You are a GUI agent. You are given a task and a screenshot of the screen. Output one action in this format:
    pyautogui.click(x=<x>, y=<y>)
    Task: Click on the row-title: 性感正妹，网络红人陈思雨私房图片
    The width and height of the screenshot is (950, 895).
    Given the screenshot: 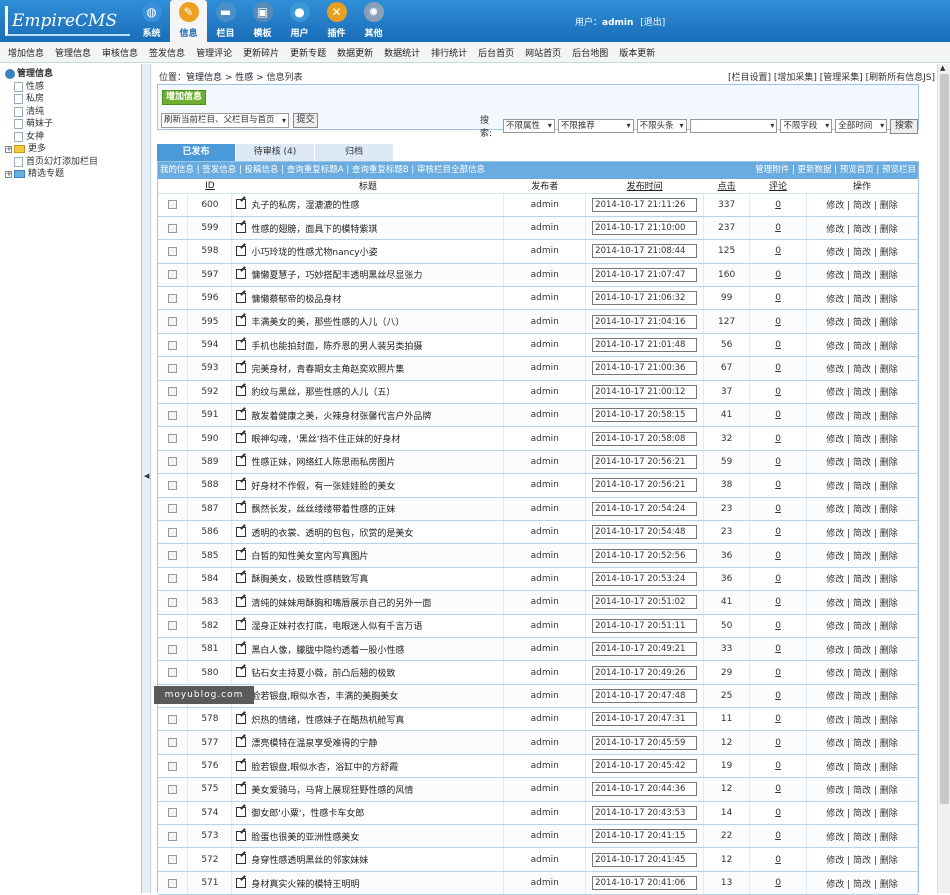 What is the action you would take?
    pyautogui.click(x=323, y=463)
    